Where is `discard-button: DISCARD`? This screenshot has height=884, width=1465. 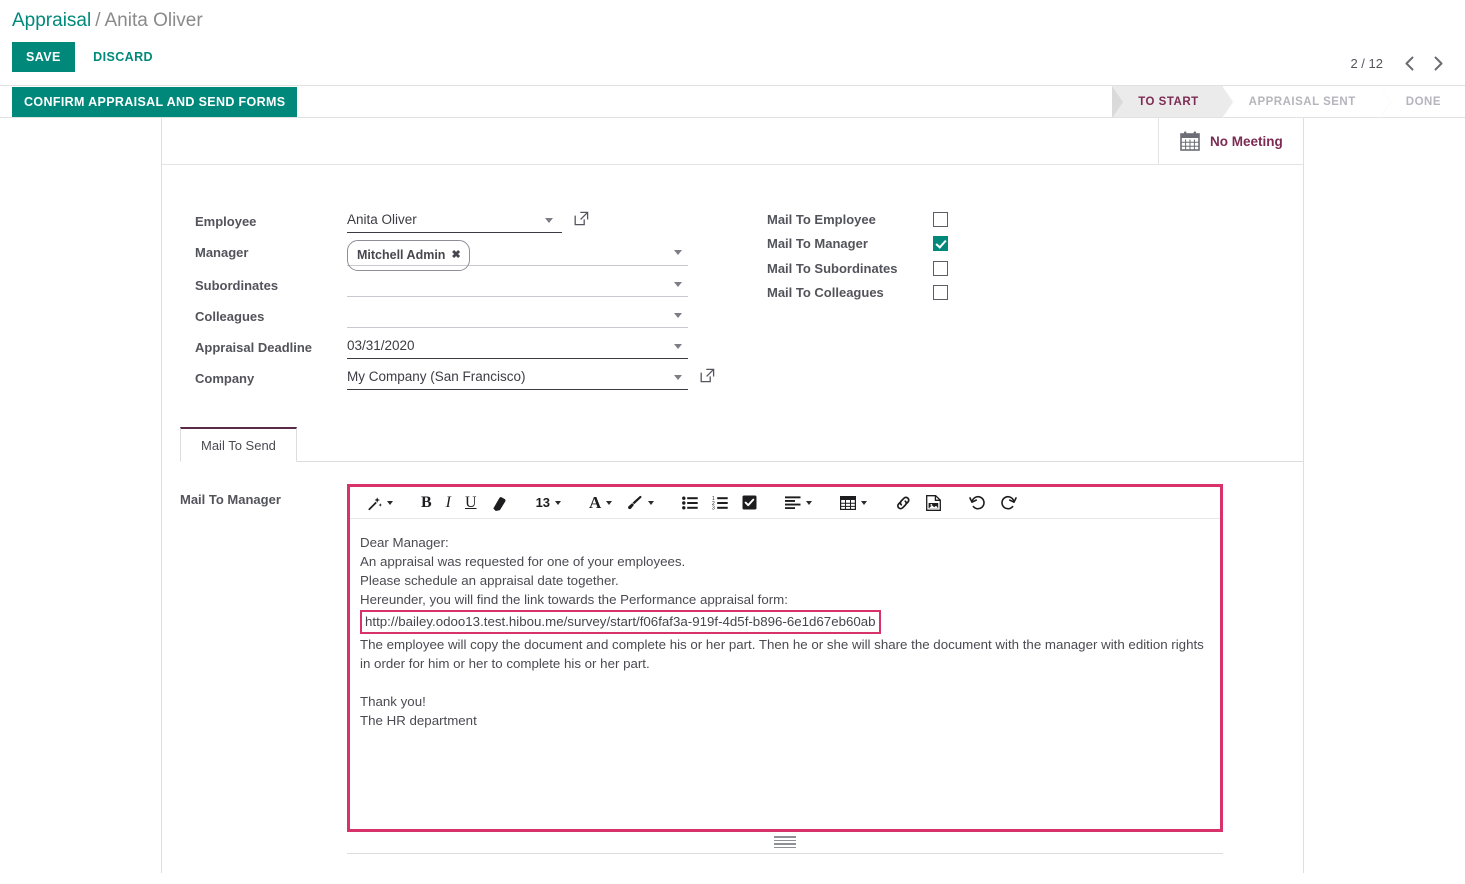 discard-button: DISCARD is located at coordinates (123, 57).